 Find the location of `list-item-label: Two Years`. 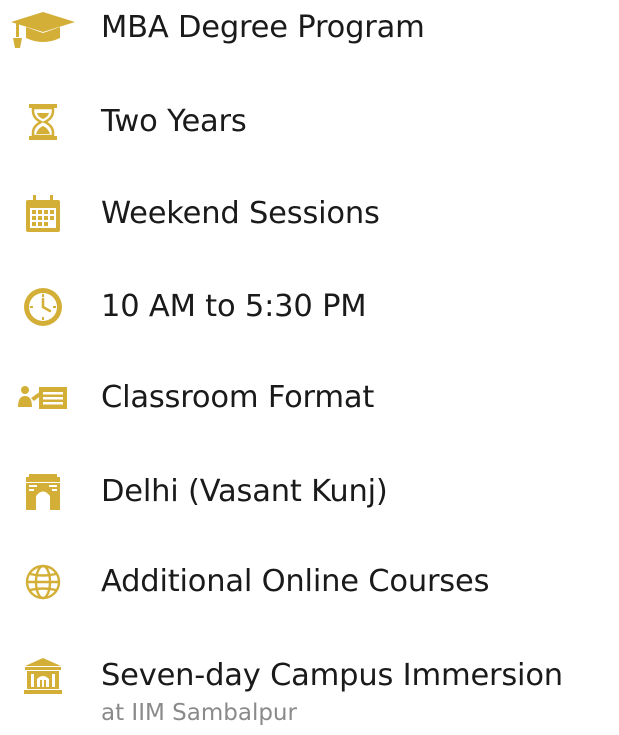

list-item-label: Two Years is located at coordinates (174, 121).